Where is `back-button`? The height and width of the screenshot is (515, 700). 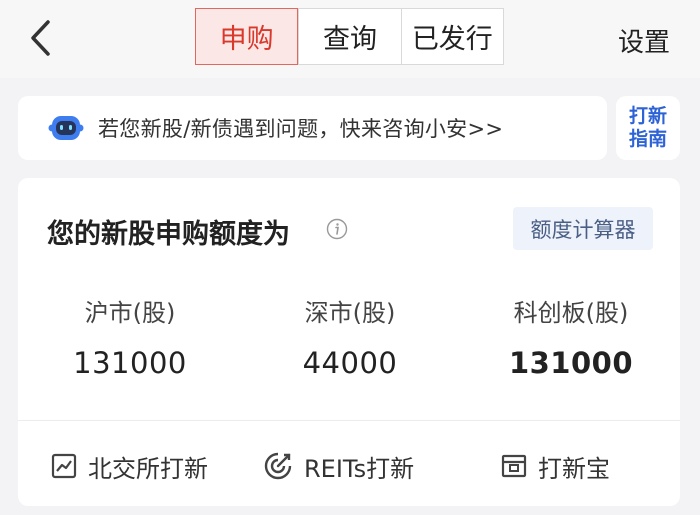 back-button is located at coordinates (40, 38).